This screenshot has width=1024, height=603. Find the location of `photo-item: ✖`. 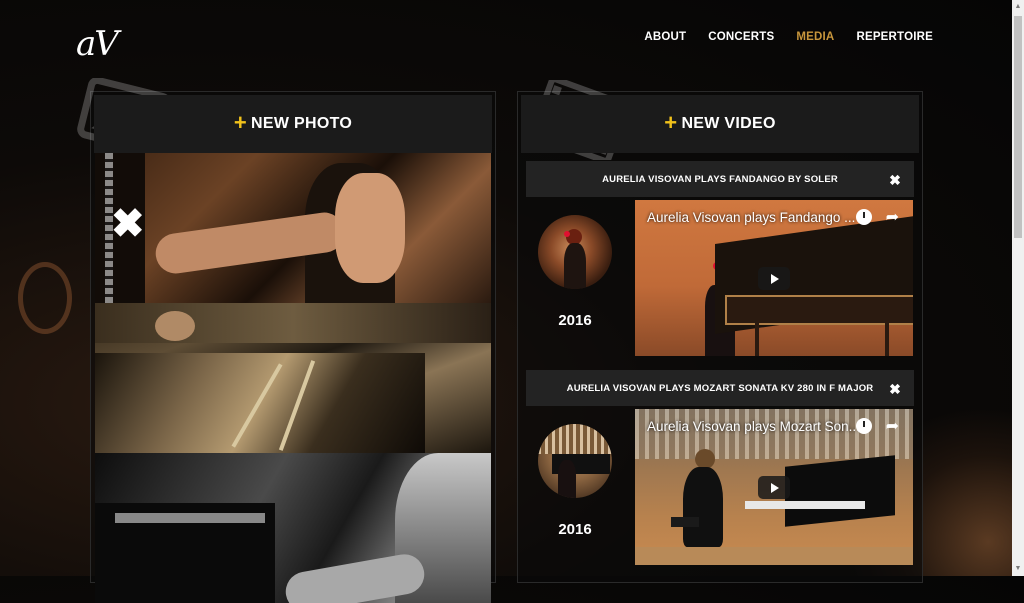

photo-item: ✖ is located at coordinates (293, 228).